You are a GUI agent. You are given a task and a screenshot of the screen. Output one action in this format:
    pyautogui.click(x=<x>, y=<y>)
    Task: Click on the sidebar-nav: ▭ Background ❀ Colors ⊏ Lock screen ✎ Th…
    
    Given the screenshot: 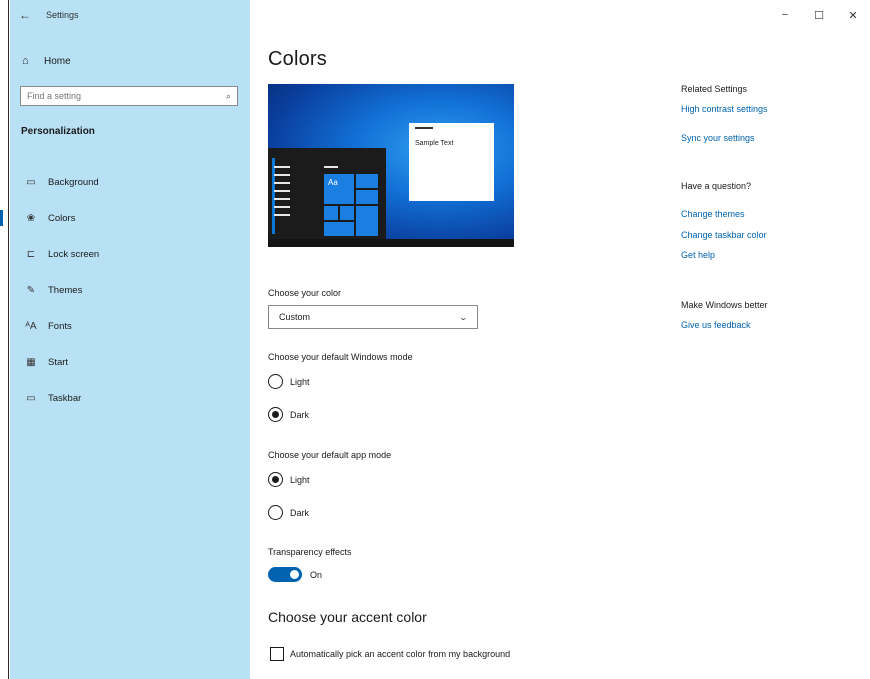 What is the action you would take?
    pyautogui.click(x=125, y=290)
    